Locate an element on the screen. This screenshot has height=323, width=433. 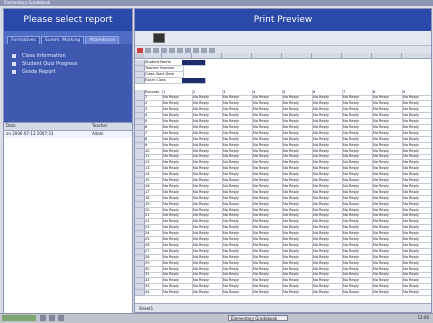
right-panel-title: Print Preview is located at coordinates (283, 20).